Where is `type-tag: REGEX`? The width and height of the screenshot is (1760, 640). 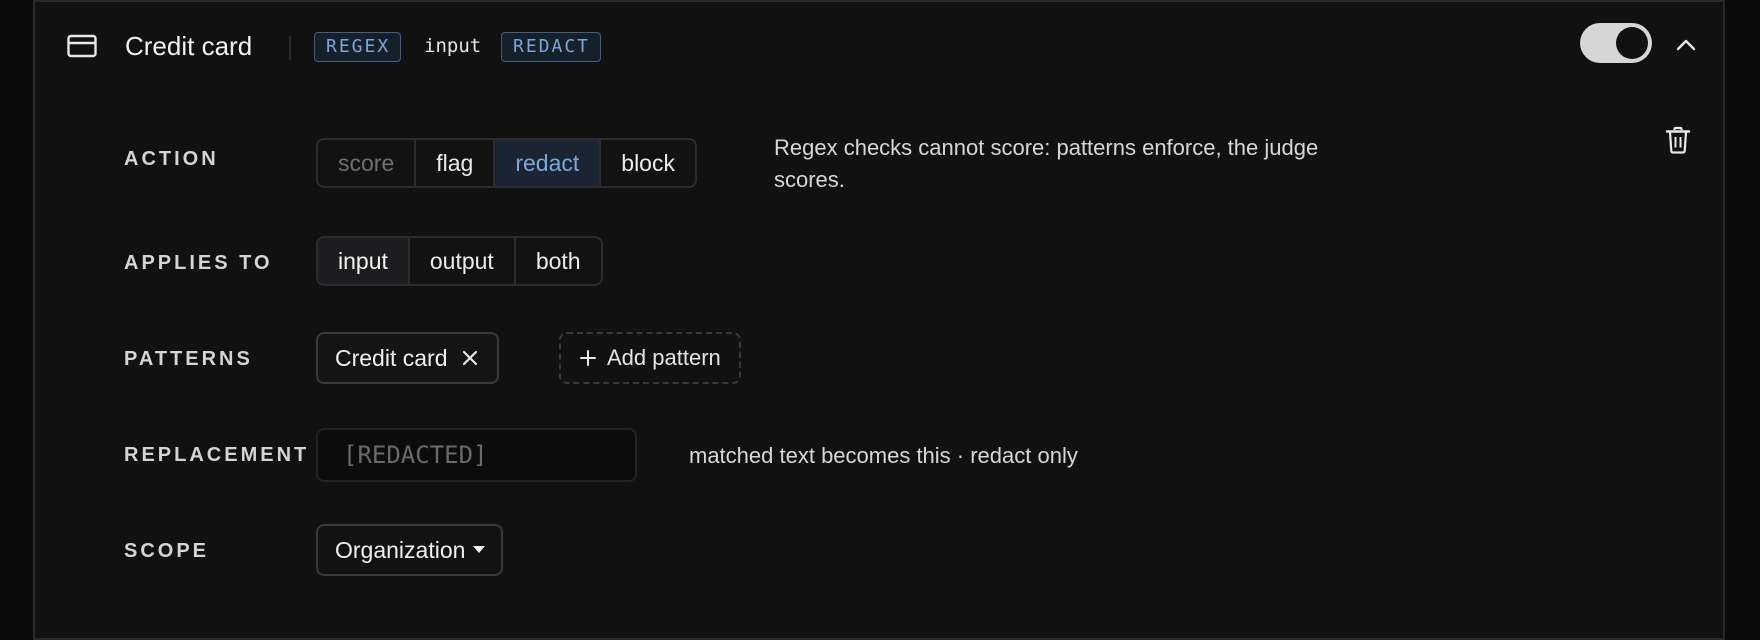 type-tag: REGEX is located at coordinates (358, 47).